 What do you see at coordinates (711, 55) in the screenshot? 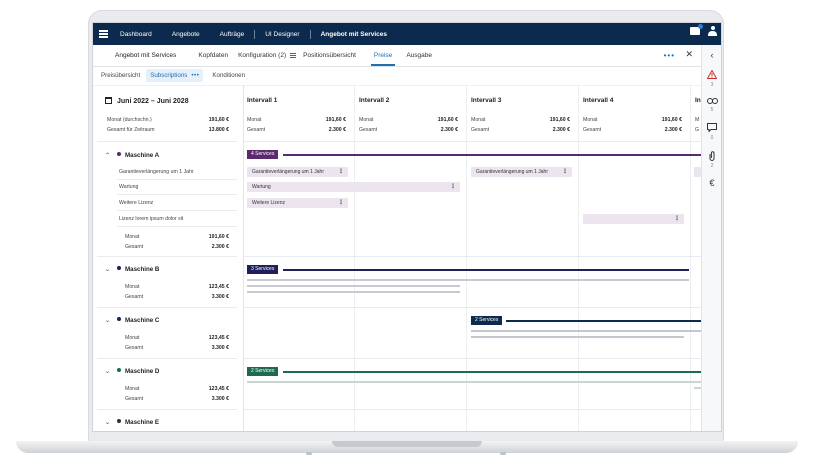
I see `collapse-icon: ‹` at bounding box center [711, 55].